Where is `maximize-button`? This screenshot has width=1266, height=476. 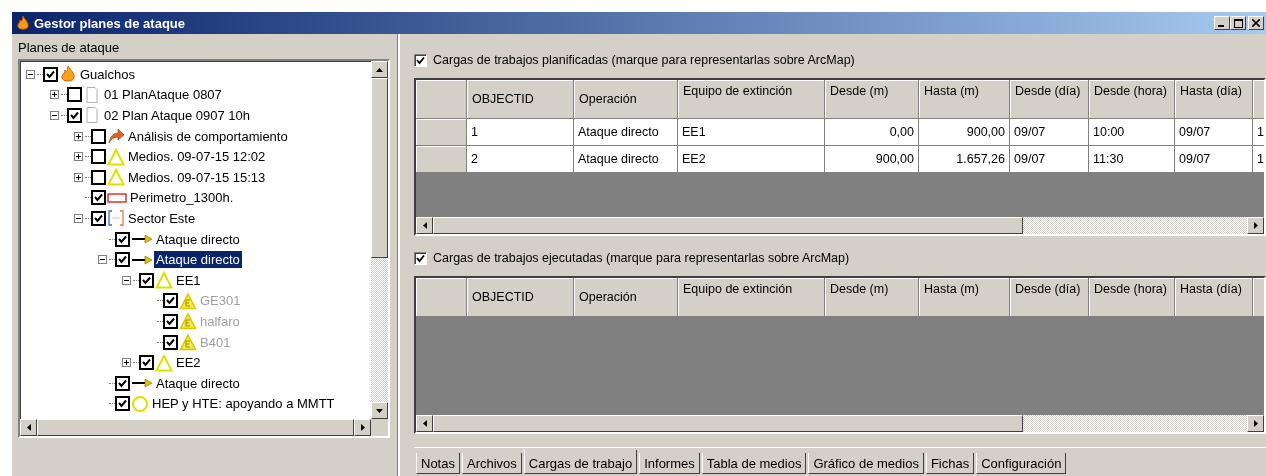 maximize-button is located at coordinates (1238, 23).